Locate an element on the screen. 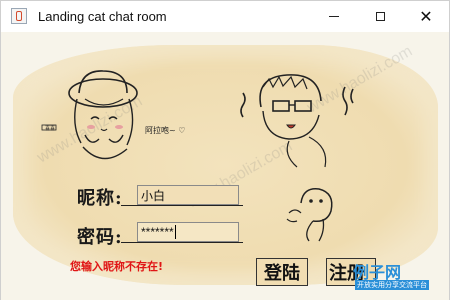  maximize-button is located at coordinates (380, 16).